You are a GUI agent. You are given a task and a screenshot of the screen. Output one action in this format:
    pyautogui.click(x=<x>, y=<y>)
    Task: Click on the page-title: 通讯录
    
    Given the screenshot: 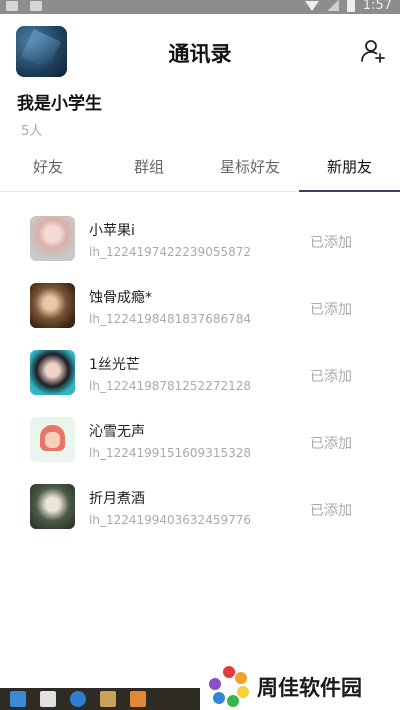 What is the action you would take?
    pyautogui.click(x=200, y=54)
    